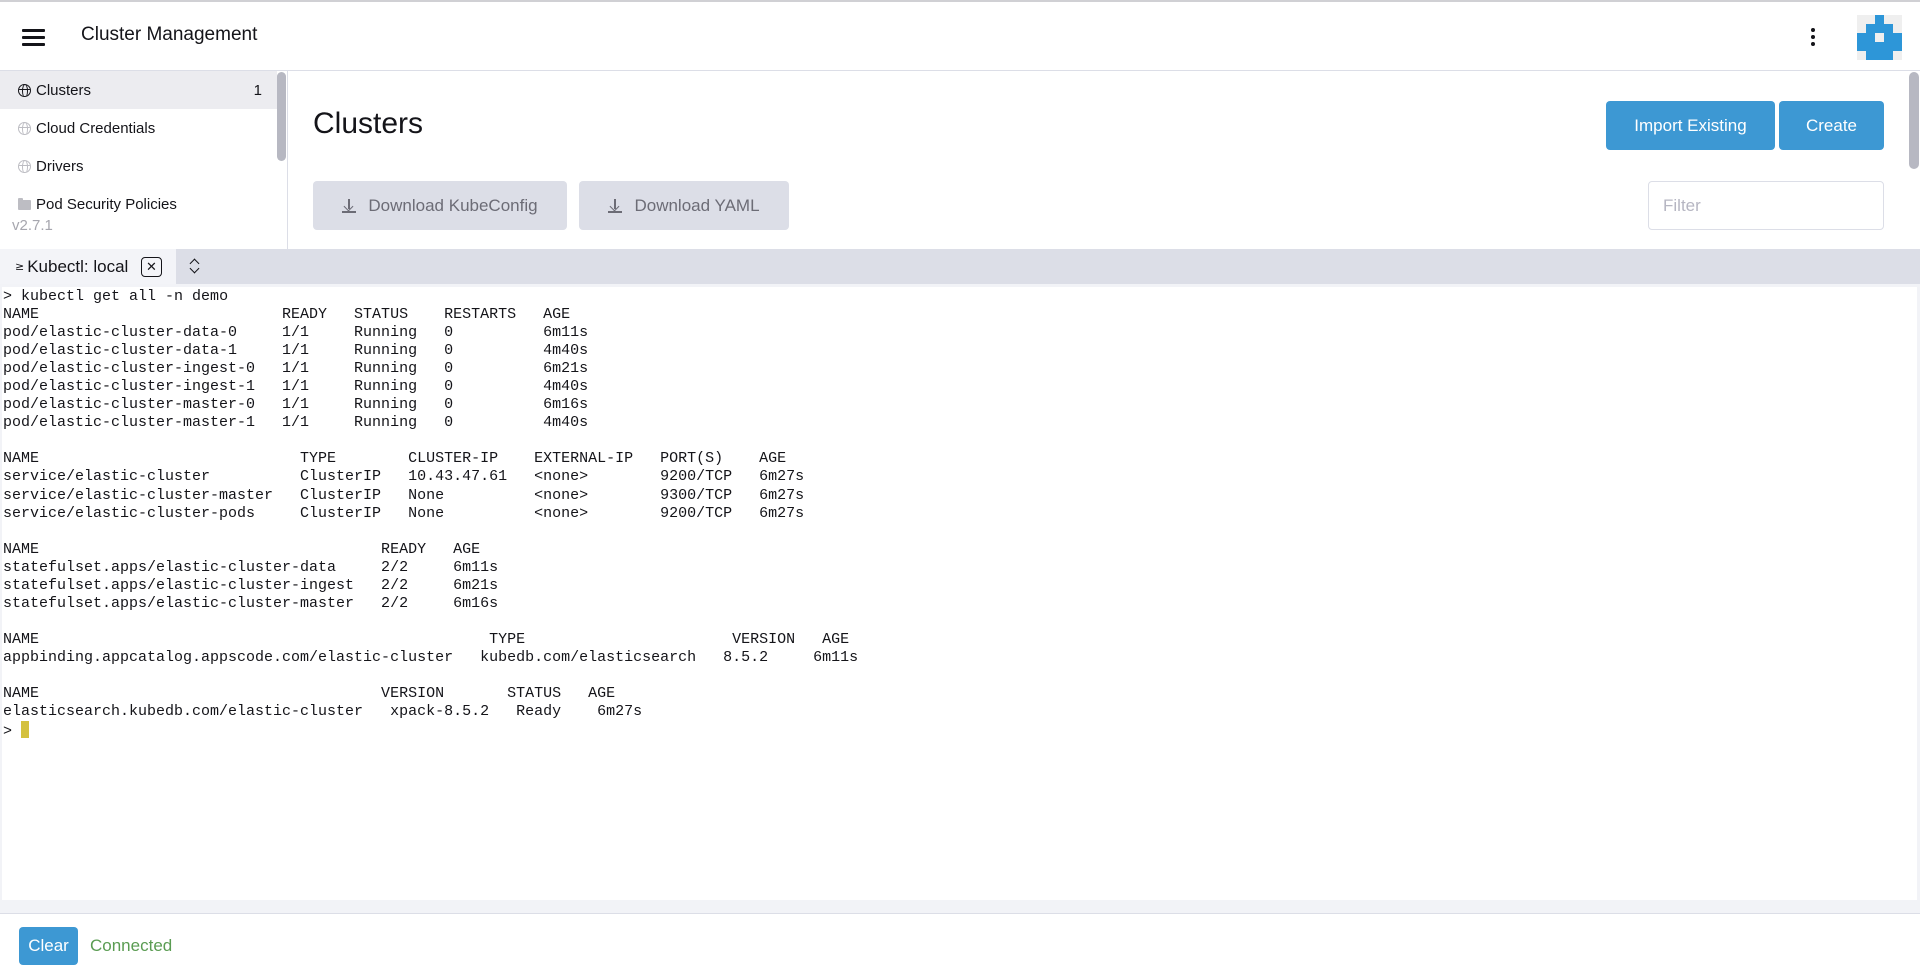 The height and width of the screenshot is (976, 1920). What do you see at coordinates (64, 90) in the screenshot?
I see `sidebar-item-label: Clusters` at bounding box center [64, 90].